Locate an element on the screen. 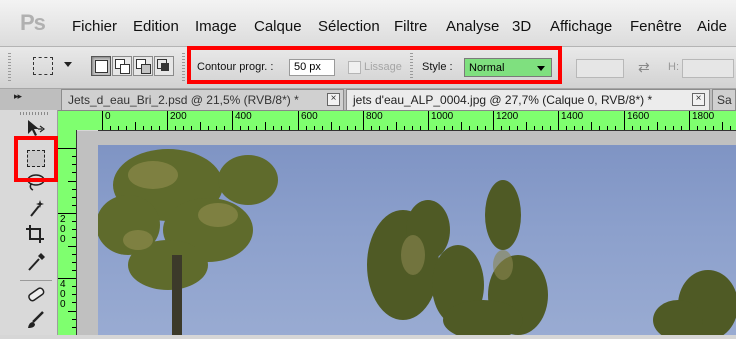 The image size is (736, 339). vertical-ruler: 200400 is located at coordinates (67, 232).